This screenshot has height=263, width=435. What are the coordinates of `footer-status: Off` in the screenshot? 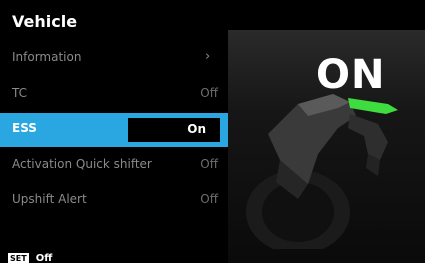 It's located at (44, 258).